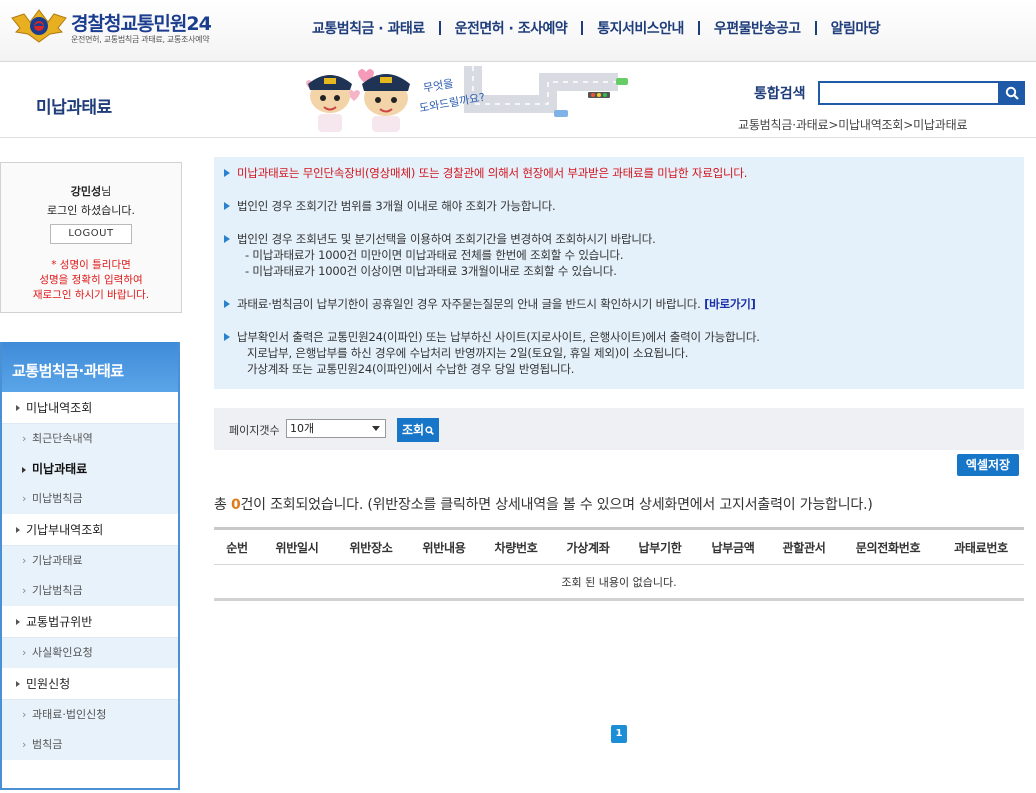 Image resolution: width=1036 pixels, height=793 pixels. Describe the element at coordinates (90, 684) in the screenshot. I see `side-menu-civil-request: 민원신청` at that location.